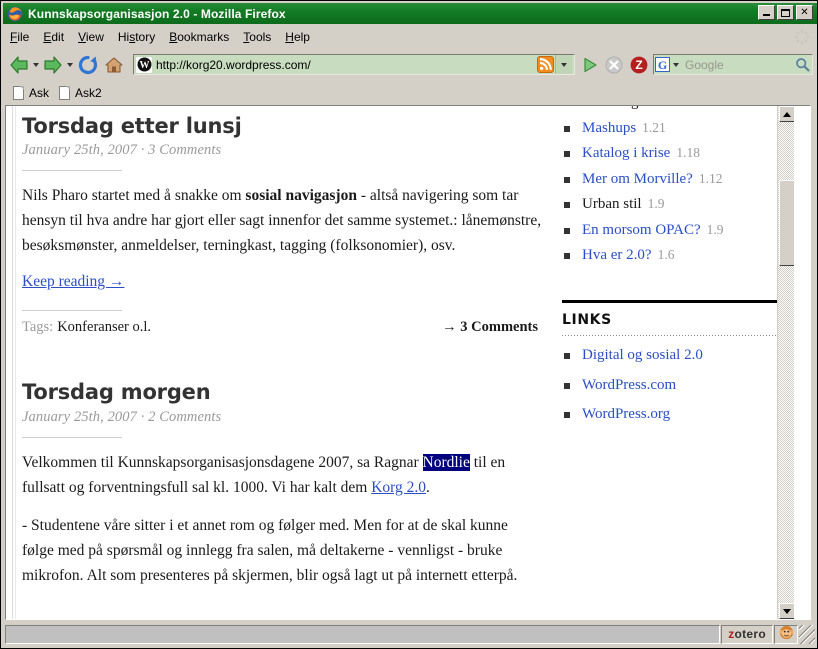 The height and width of the screenshot is (649, 818). What do you see at coordinates (88, 92) in the screenshot?
I see `tab-label: Ask2` at bounding box center [88, 92].